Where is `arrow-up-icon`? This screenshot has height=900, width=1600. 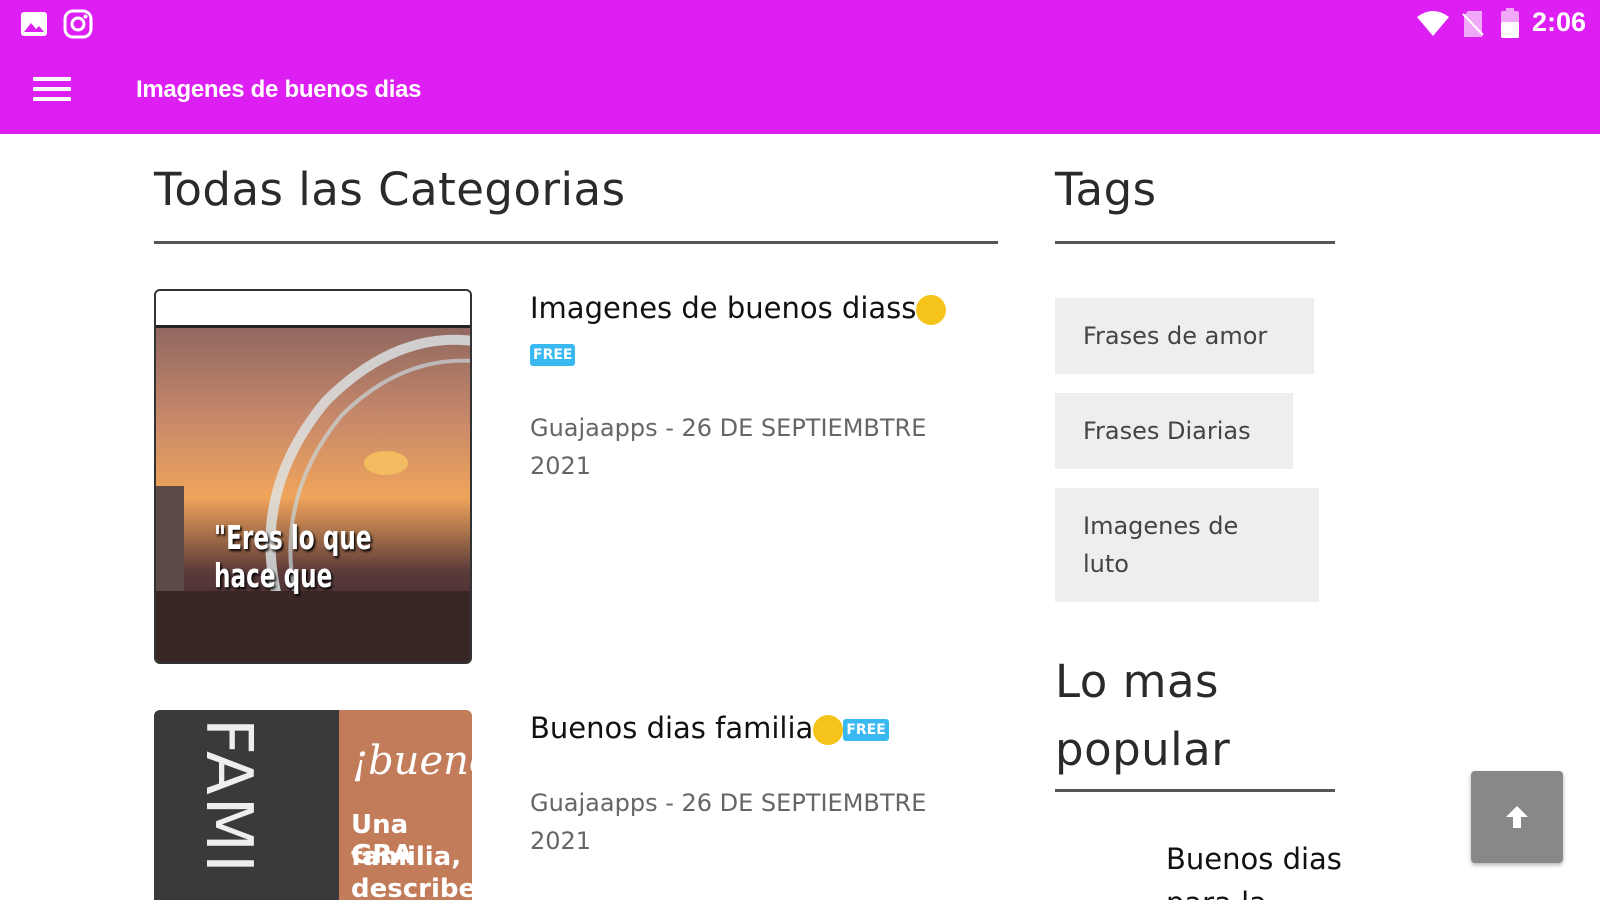
arrow-up-icon is located at coordinates (1517, 817).